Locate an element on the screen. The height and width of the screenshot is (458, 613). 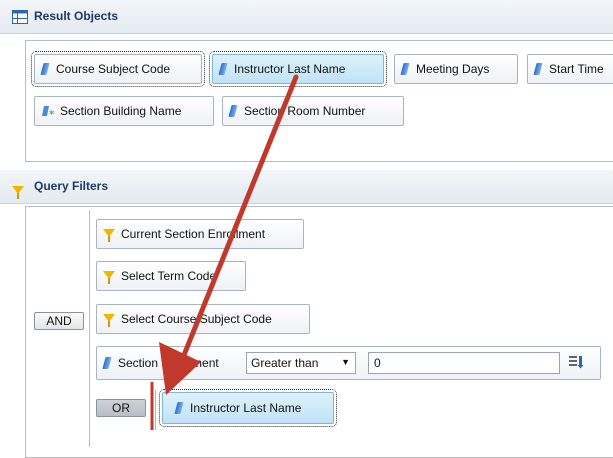
and-bracket-line is located at coordinates (89, 328).